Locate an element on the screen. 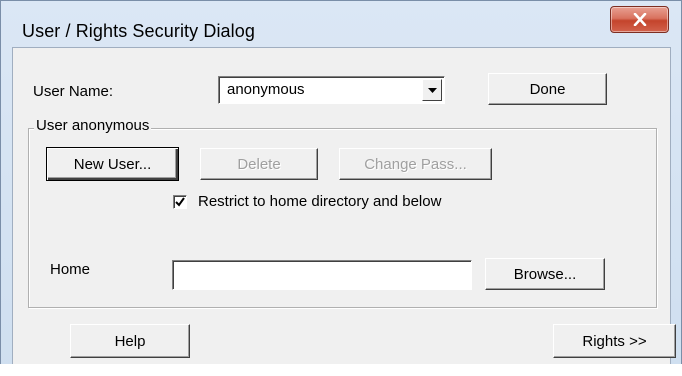  rights-button: Rights >> is located at coordinates (614, 341).